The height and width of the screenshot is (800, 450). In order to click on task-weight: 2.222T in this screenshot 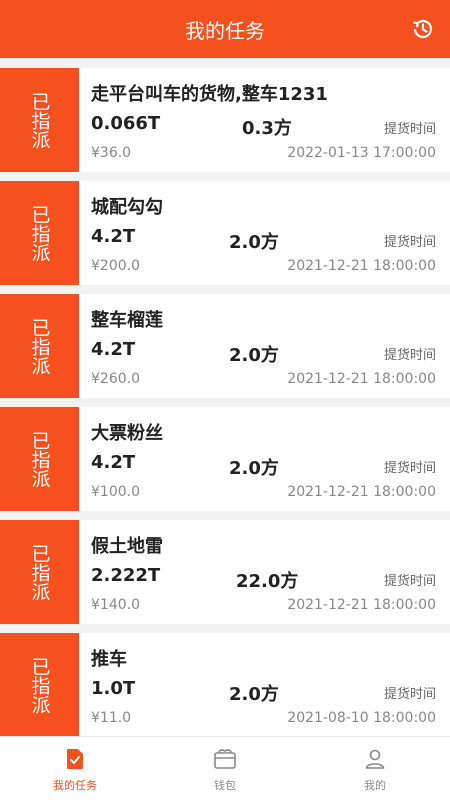, I will do `click(126, 575)`.